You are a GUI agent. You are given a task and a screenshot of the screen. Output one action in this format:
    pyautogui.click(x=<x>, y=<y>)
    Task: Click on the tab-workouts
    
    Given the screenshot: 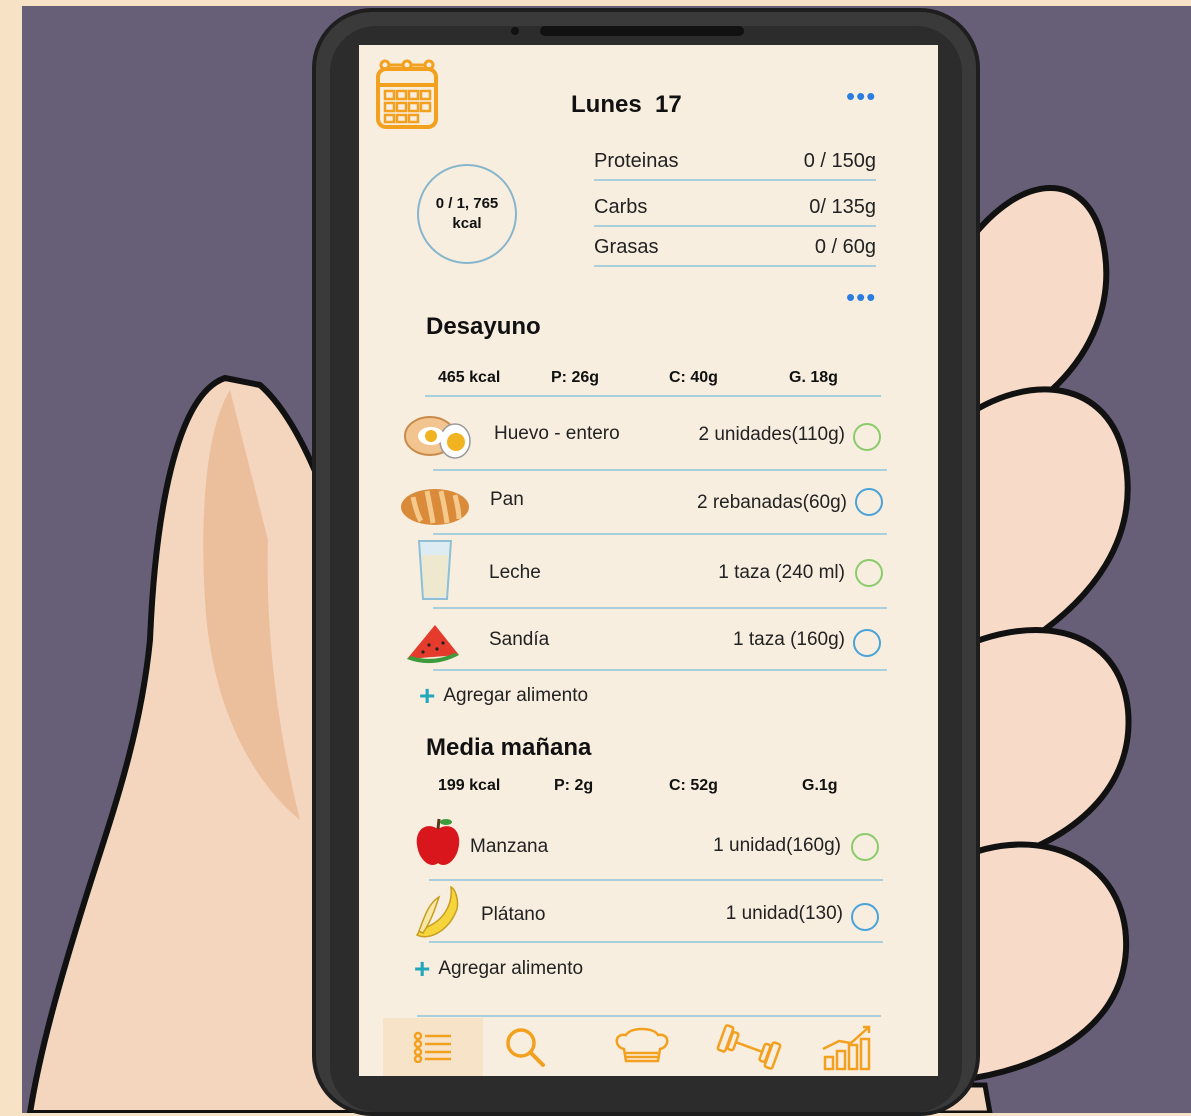 What is the action you would take?
    pyautogui.click(x=749, y=1047)
    